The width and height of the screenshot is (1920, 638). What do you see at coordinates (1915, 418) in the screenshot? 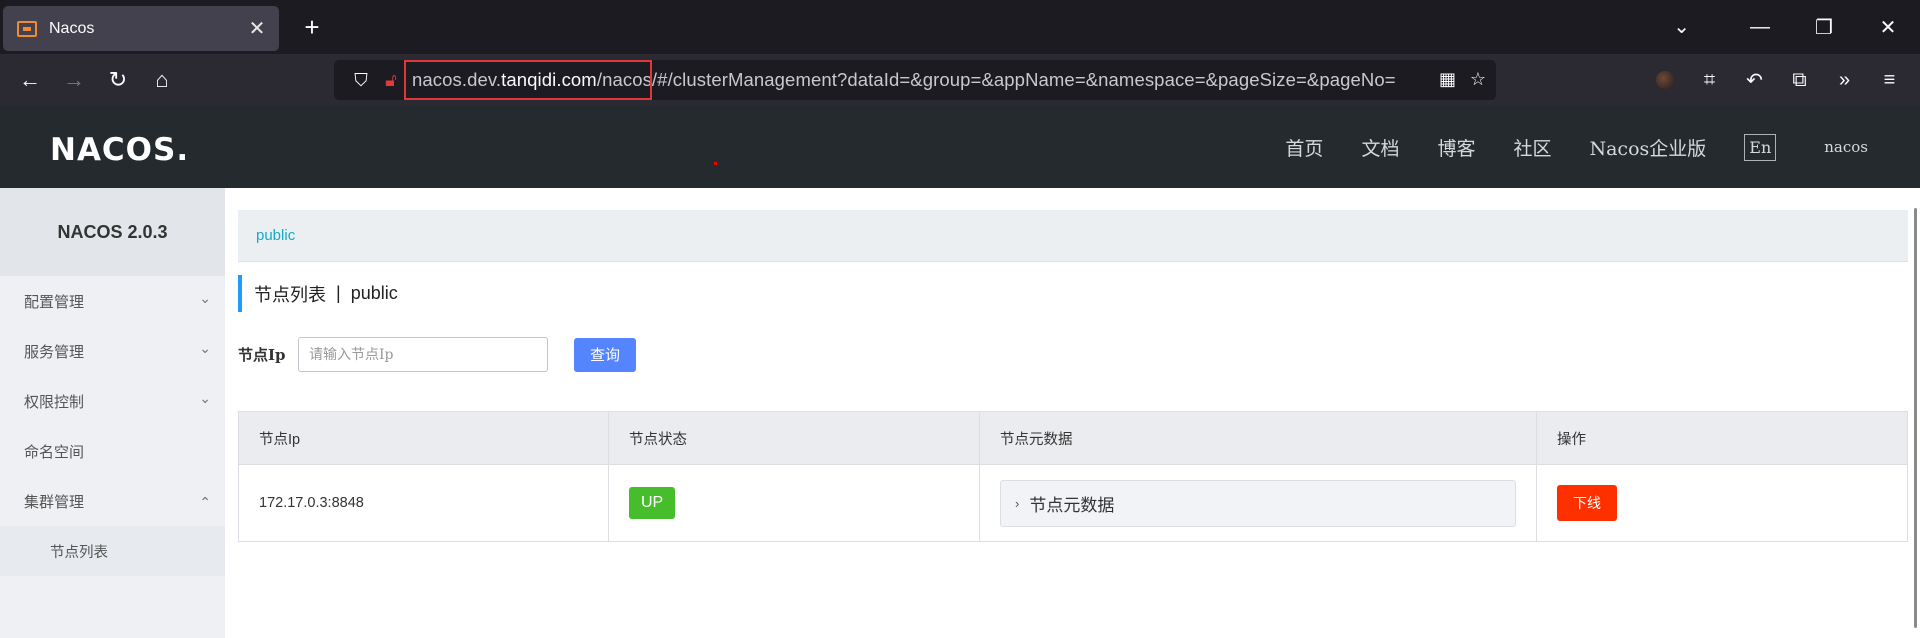
I see `scrollbar-thumb` at bounding box center [1915, 418].